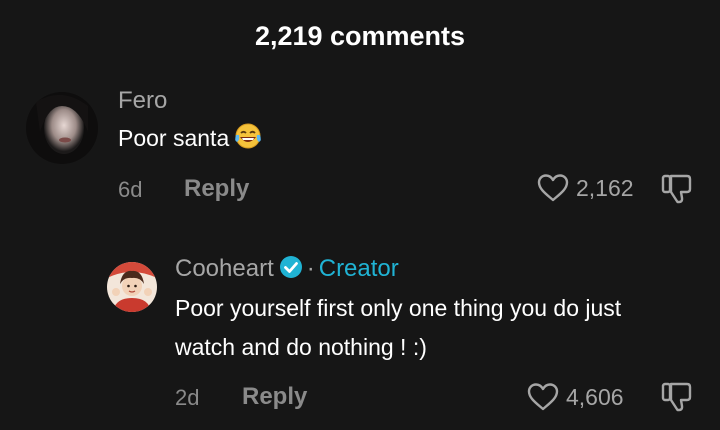  I want to click on like-count: 2,162, so click(605, 188).